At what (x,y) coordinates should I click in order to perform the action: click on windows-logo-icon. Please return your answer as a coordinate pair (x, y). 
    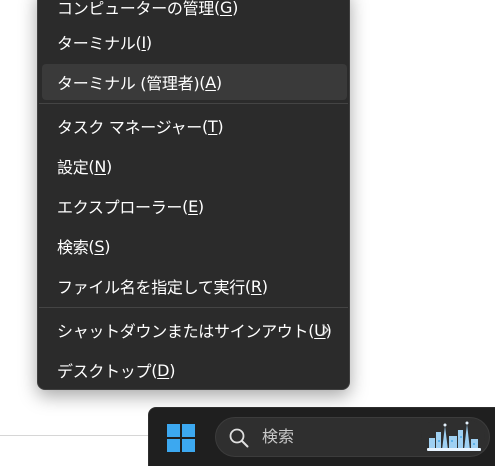
    Looking at the image, I should click on (181, 438).